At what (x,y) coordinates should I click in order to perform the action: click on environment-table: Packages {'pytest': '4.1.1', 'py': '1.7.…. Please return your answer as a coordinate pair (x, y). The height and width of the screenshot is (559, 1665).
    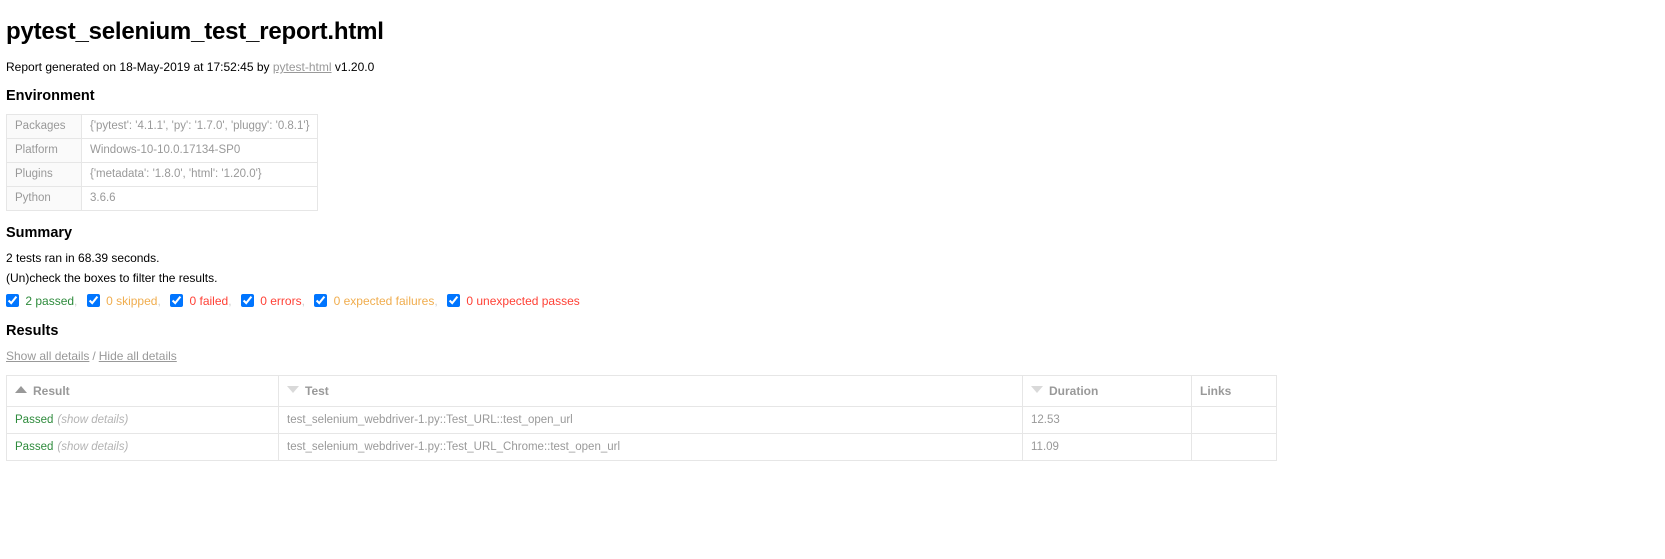
    Looking at the image, I should click on (162, 162).